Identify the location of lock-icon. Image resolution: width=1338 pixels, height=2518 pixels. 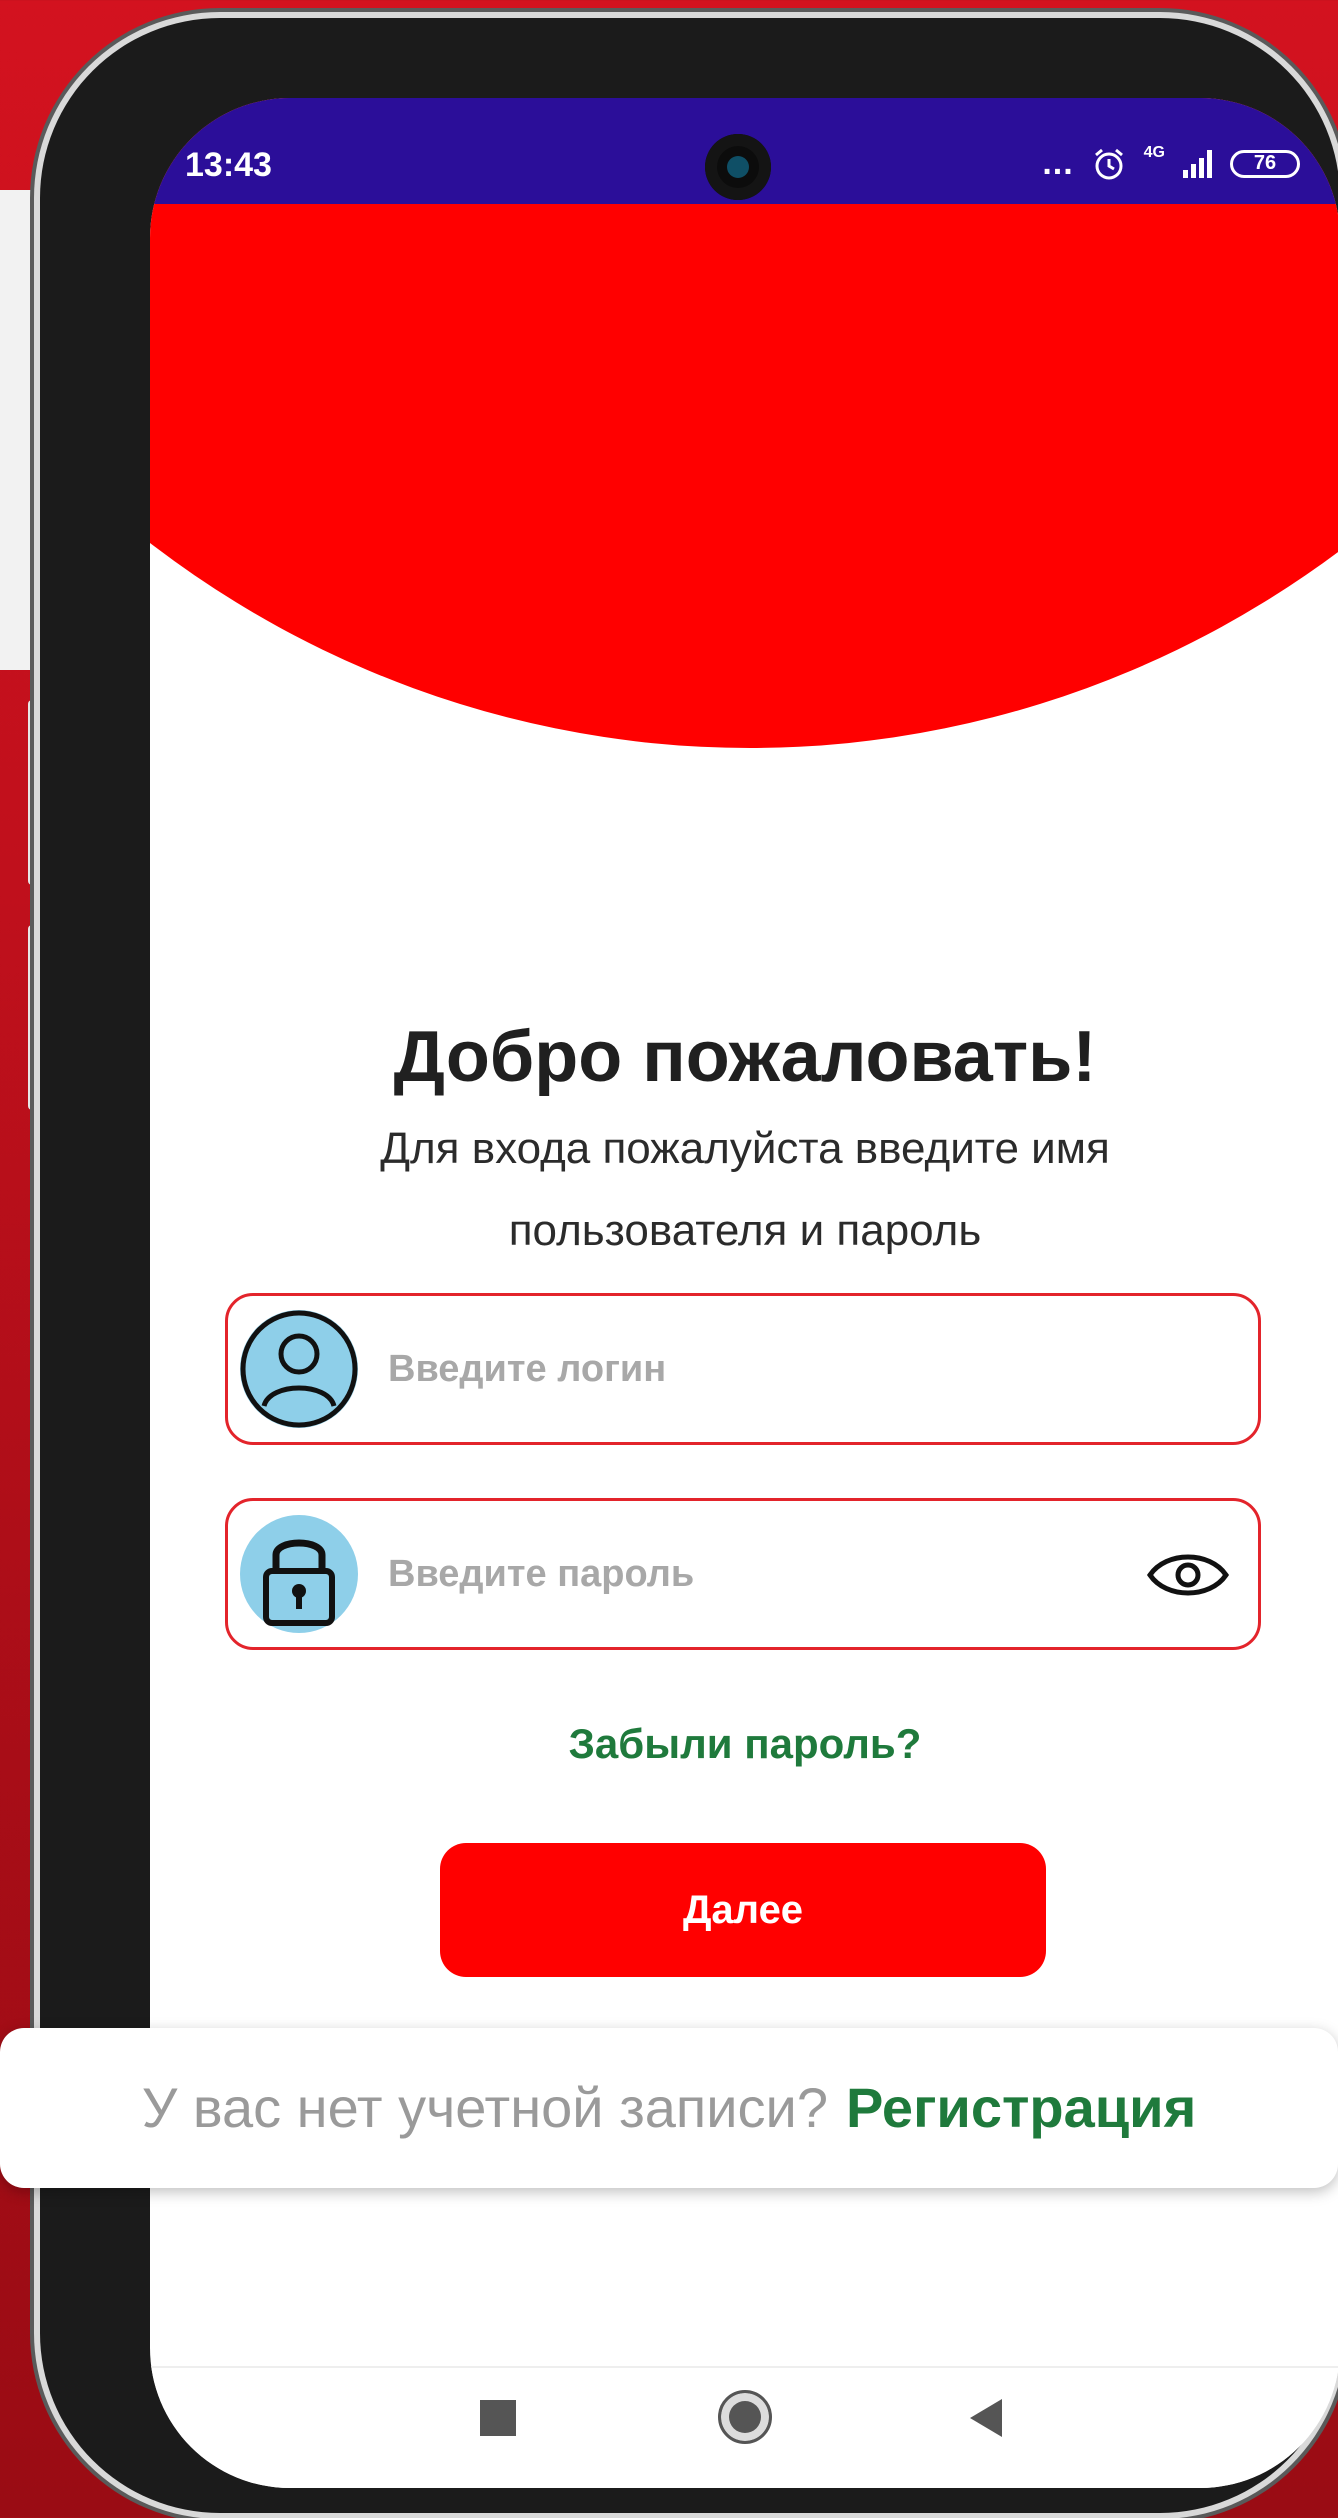
(299, 1574).